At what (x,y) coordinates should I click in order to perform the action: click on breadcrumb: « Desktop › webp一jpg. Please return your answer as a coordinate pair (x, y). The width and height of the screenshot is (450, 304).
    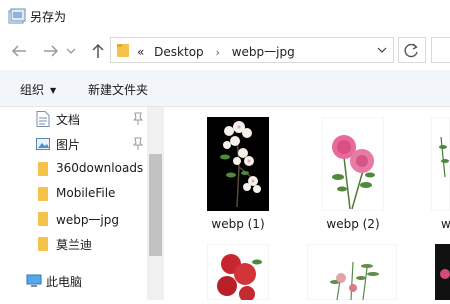
    Looking at the image, I should click on (216, 51).